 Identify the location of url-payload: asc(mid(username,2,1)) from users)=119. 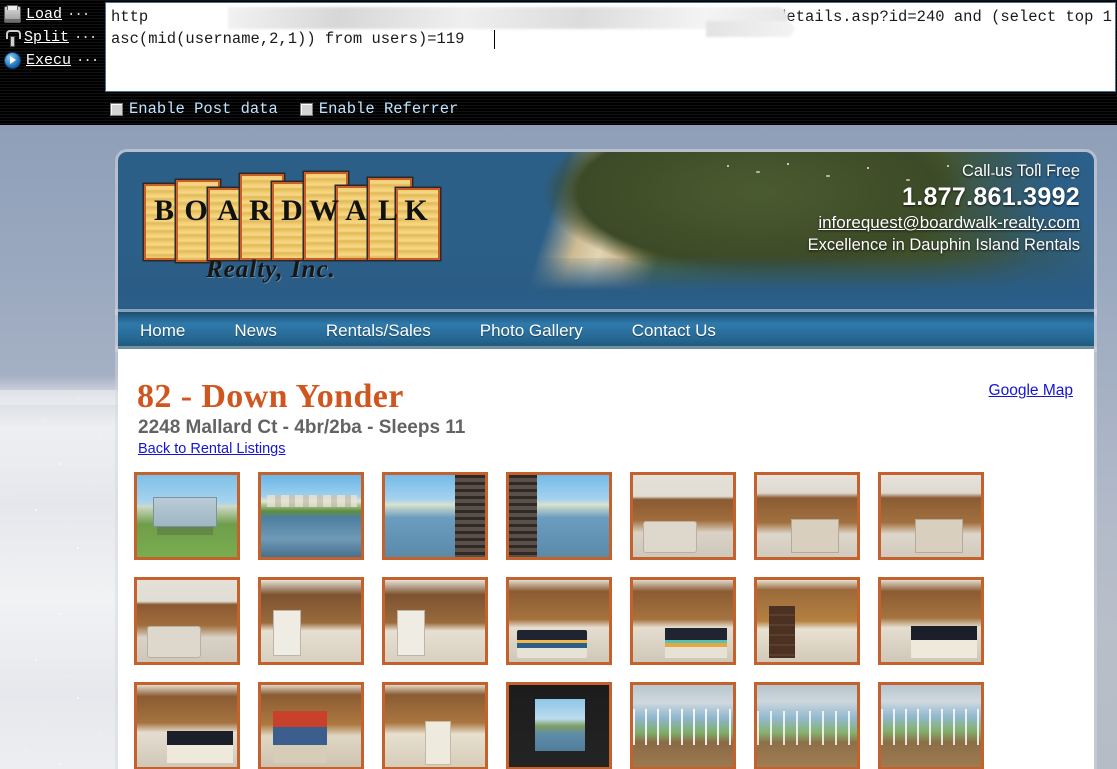
(288, 39).